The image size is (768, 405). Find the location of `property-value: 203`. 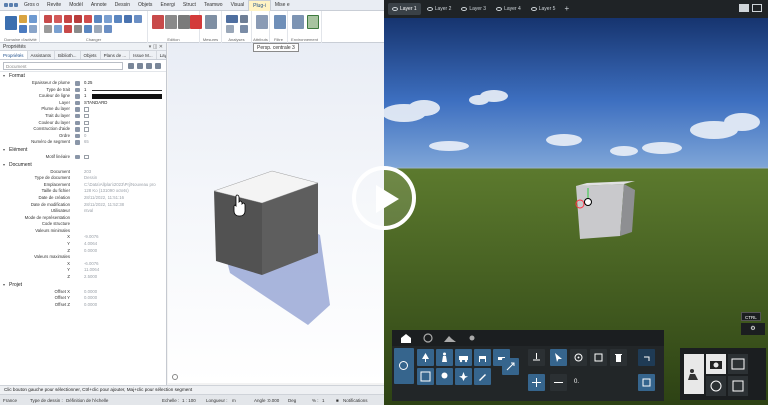

property-value: 203 is located at coordinates (87, 172).